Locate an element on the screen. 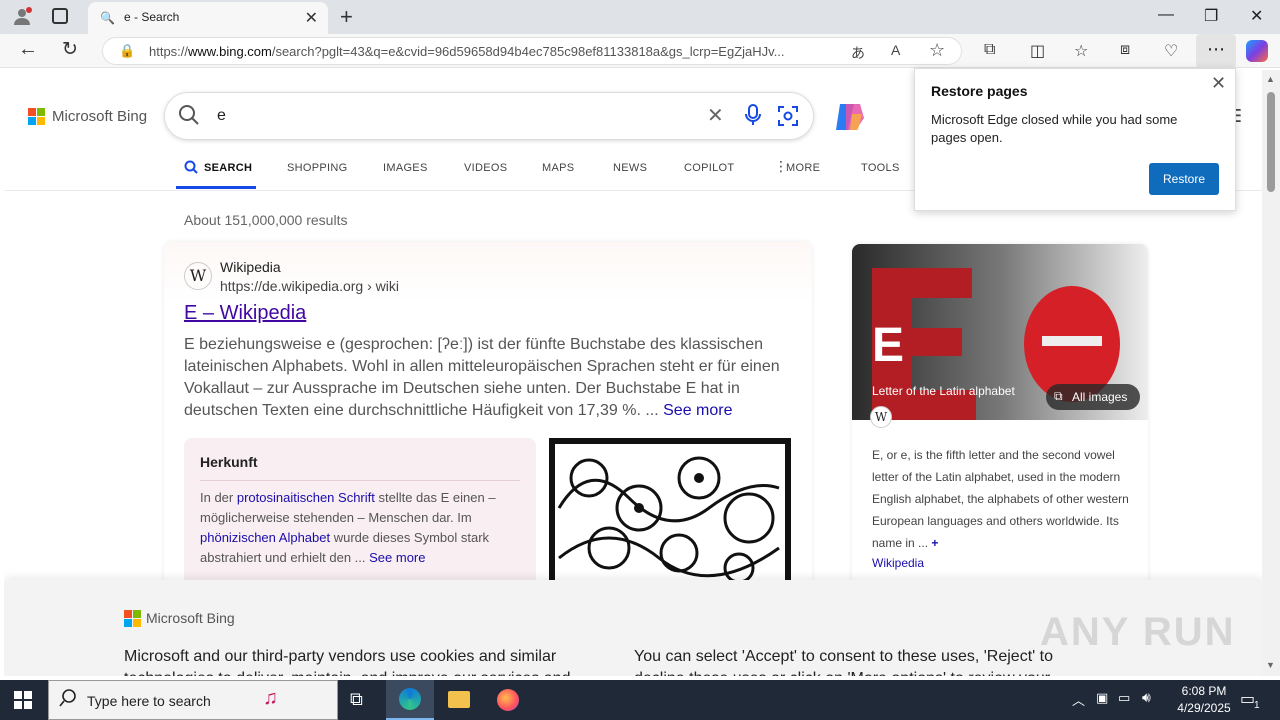 The image size is (1280, 720). scroll-up-icon: ▲ is located at coordinates (1270, 79).